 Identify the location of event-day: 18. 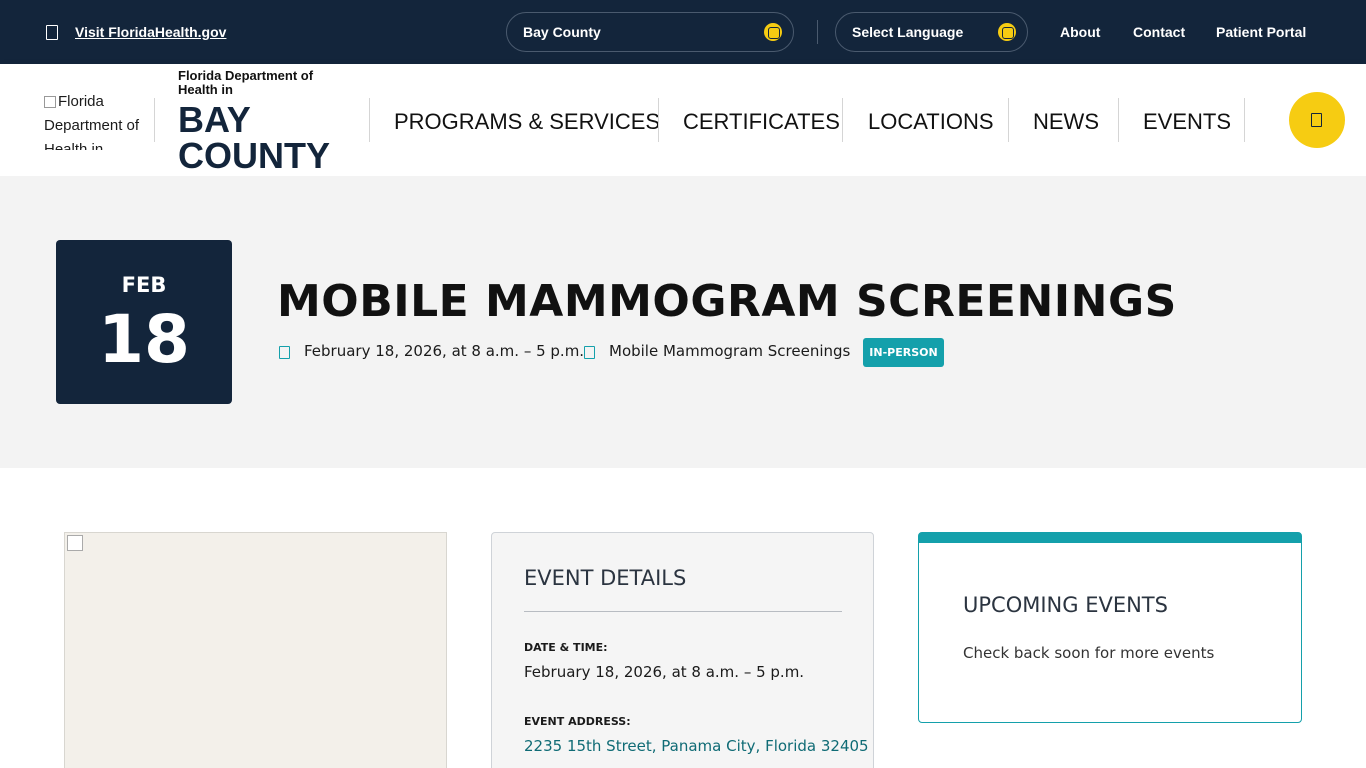
(144, 339).